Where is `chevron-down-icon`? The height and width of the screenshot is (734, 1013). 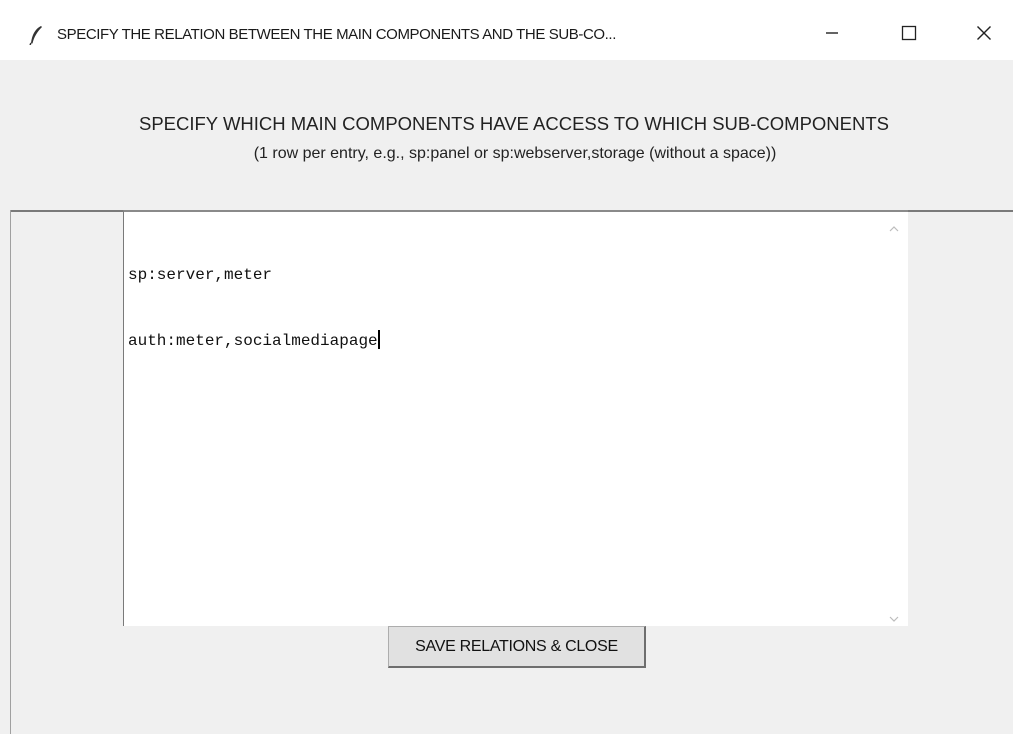 chevron-down-icon is located at coordinates (894, 618).